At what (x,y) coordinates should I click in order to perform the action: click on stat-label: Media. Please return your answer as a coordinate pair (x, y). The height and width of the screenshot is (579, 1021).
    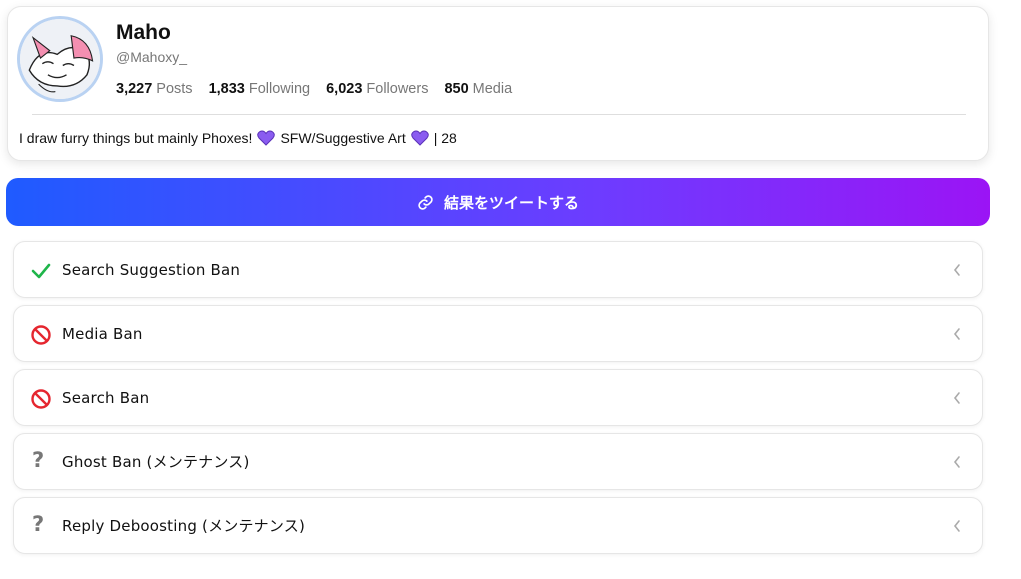
    Looking at the image, I should click on (492, 89).